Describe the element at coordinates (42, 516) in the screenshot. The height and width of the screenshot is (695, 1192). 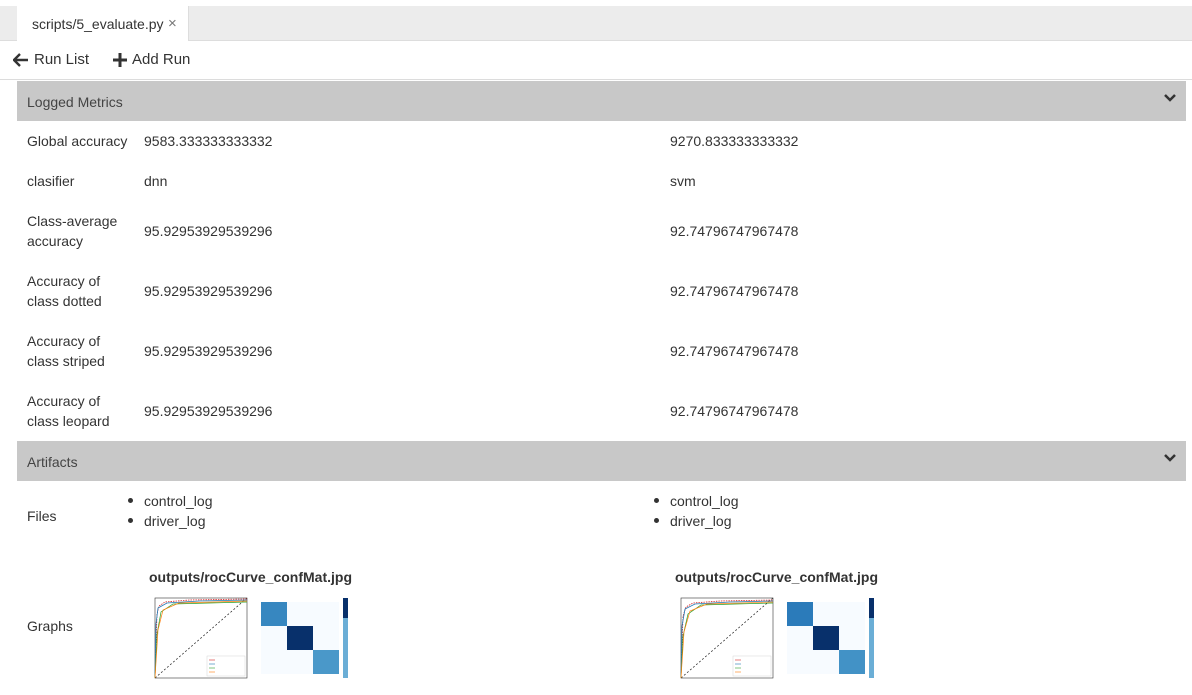
I see `files-label: Files` at that location.